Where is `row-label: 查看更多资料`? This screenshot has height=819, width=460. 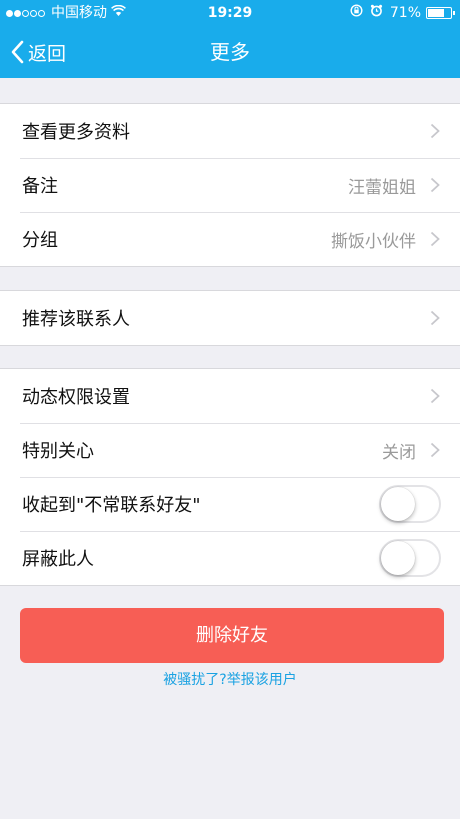
row-label: 查看更多资料 is located at coordinates (76, 132).